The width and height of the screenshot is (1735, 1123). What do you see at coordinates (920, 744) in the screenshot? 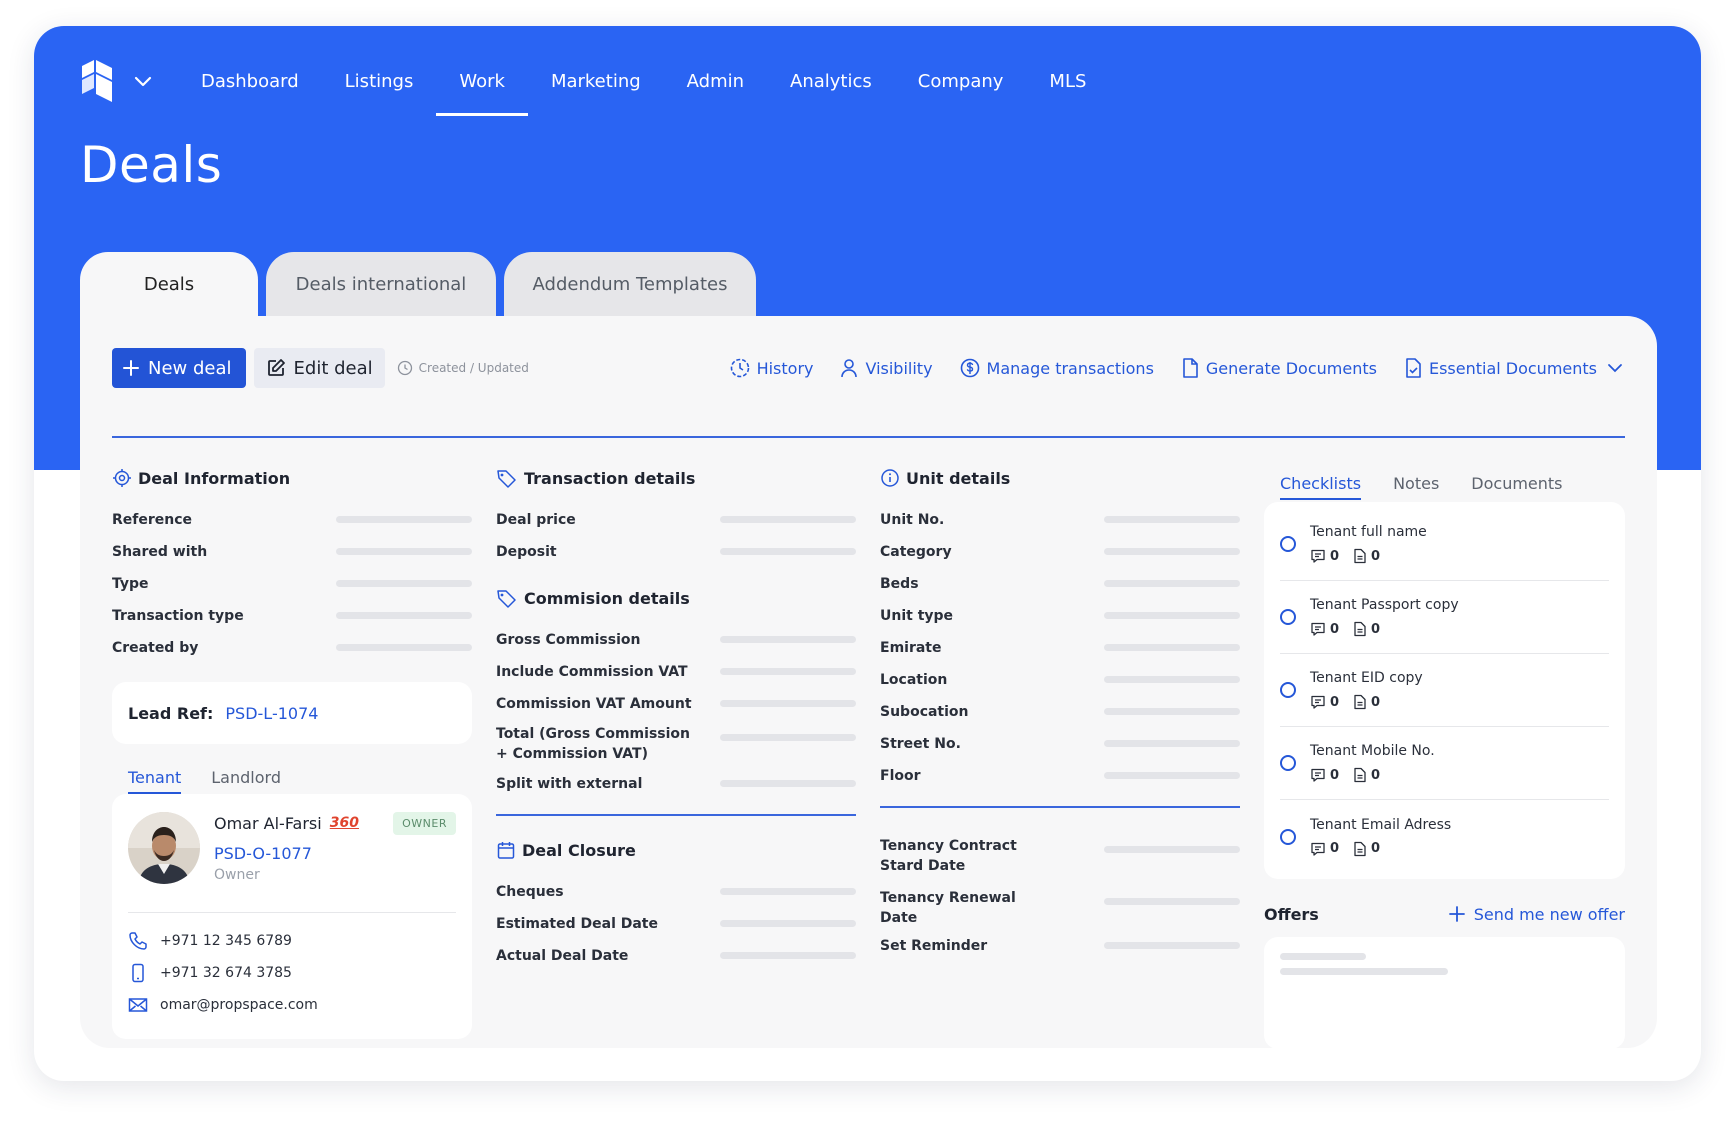
I see `field-label: Street No.` at bounding box center [920, 744].